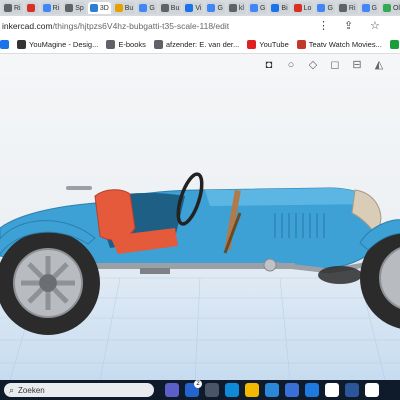 Image resolution: width=400 pixels, height=400 pixels. What do you see at coordinates (115, 215) in the screenshot?
I see `driver-seat` at bounding box center [115, 215].